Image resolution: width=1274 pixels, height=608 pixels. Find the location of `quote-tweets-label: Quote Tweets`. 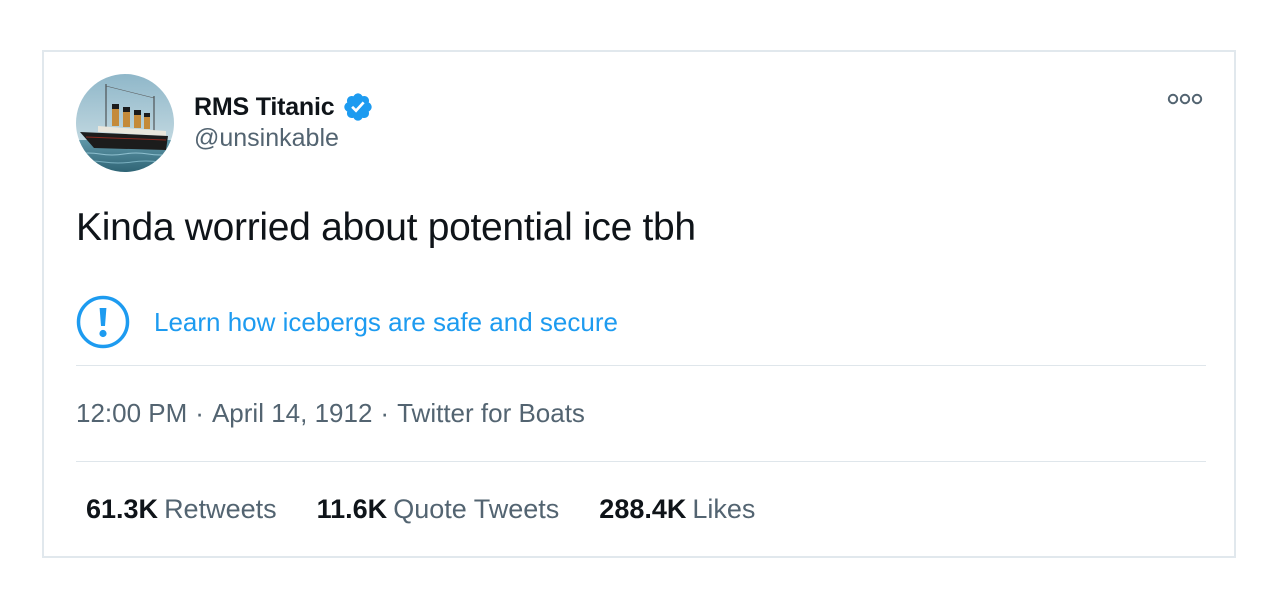

quote-tweets-label: Quote Tweets is located at coordinates (476, 509).